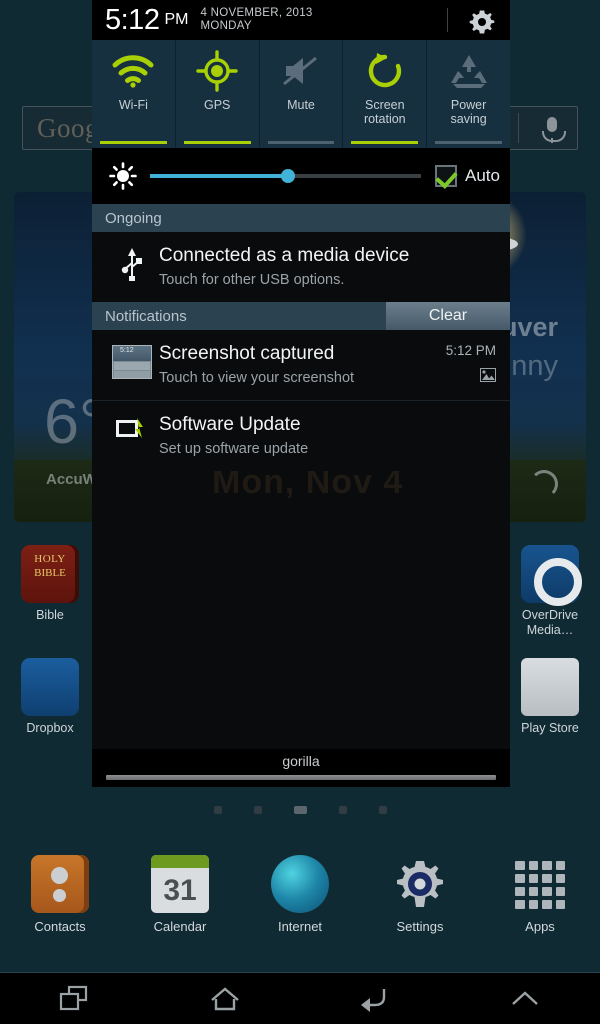 The image size is (600, 1024). What do you see at coordinates (308, 486) in the screenshot?
I see `shade-watermark: Mon, Nov 4` at bounding box center [308, 486].